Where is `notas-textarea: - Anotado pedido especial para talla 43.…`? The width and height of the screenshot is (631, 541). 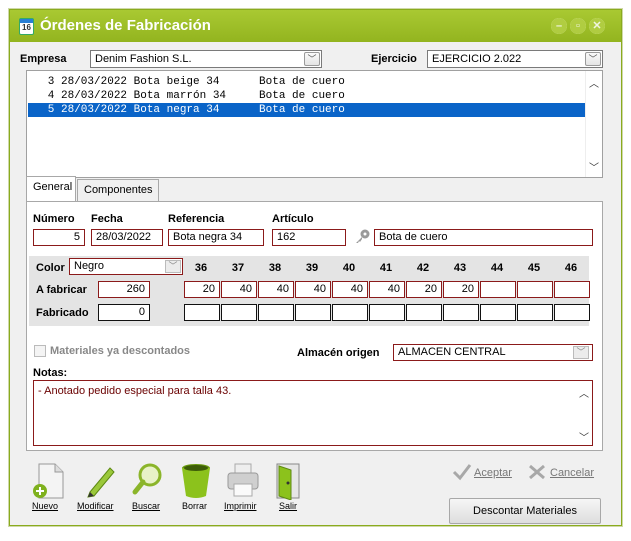
notas-textarea: - Anotado pedido especial para talla 43.… is located at coordinates (313, 413).